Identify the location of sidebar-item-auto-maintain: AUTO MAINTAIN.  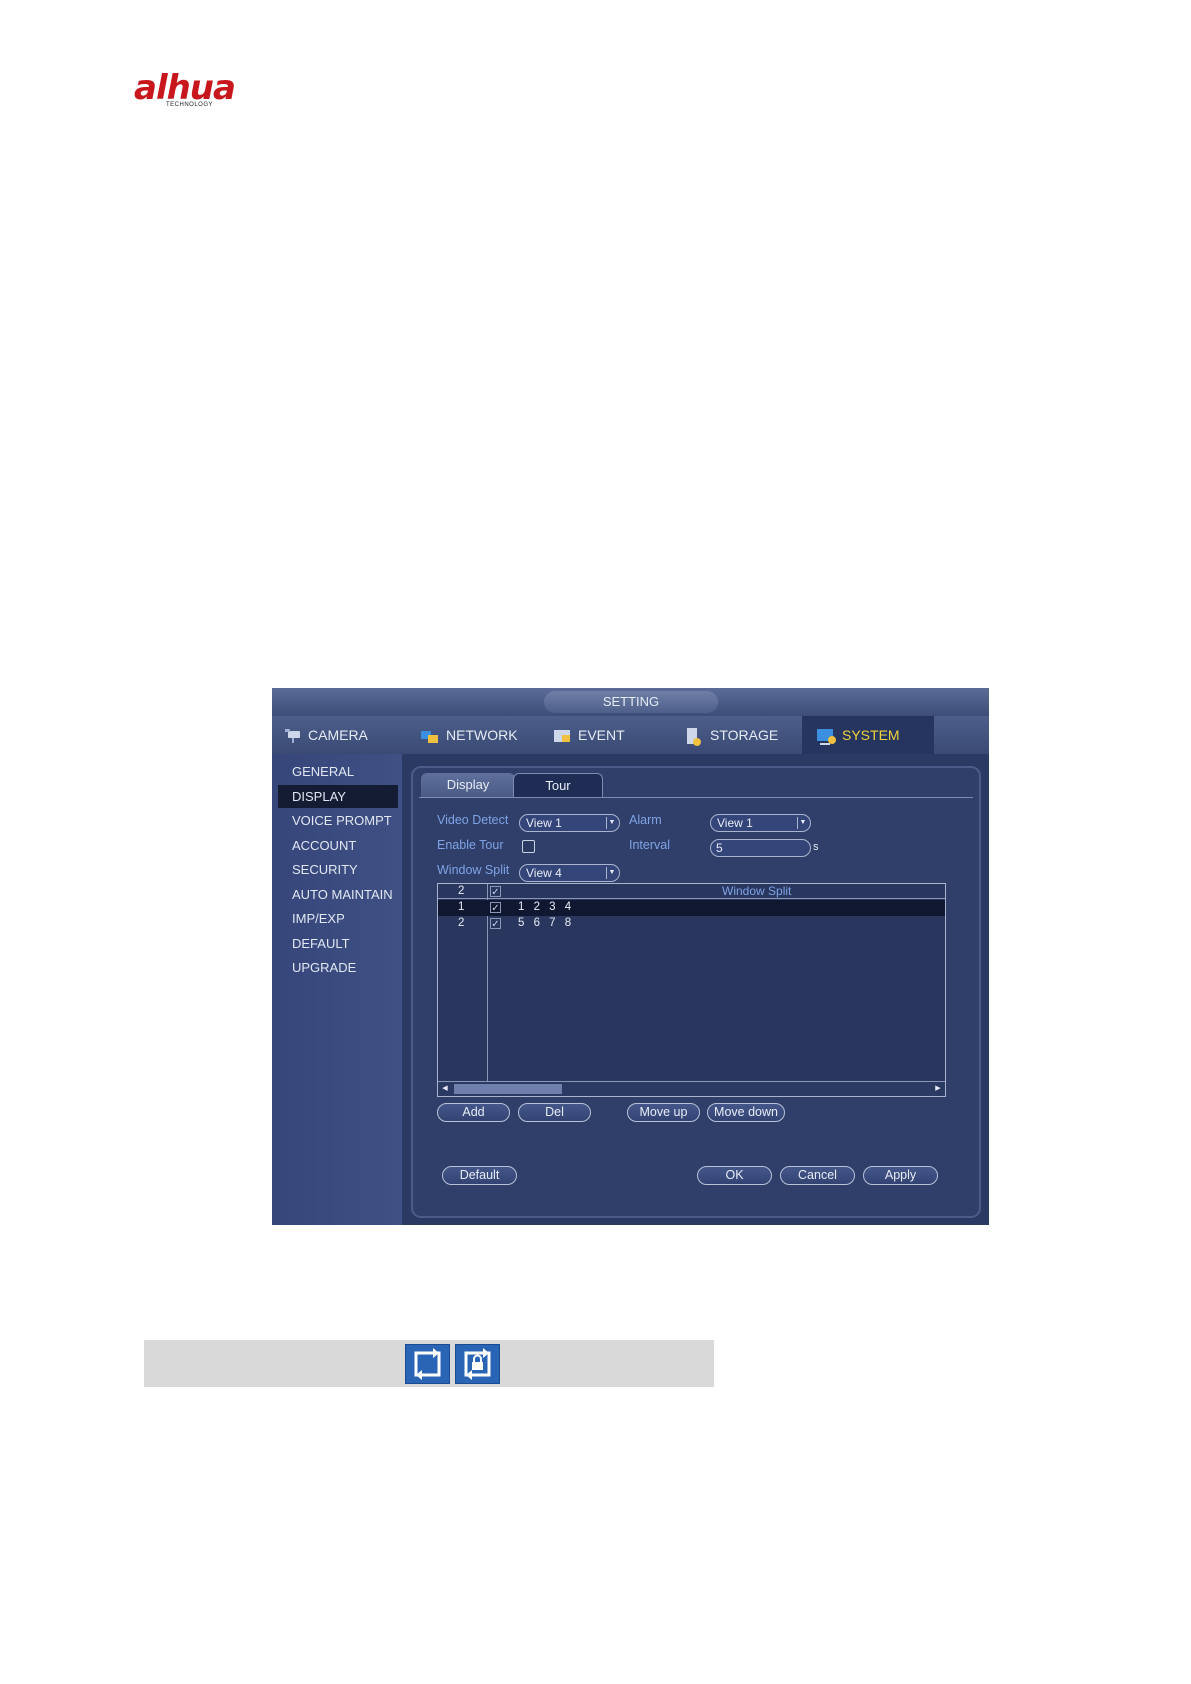
(338, 894).